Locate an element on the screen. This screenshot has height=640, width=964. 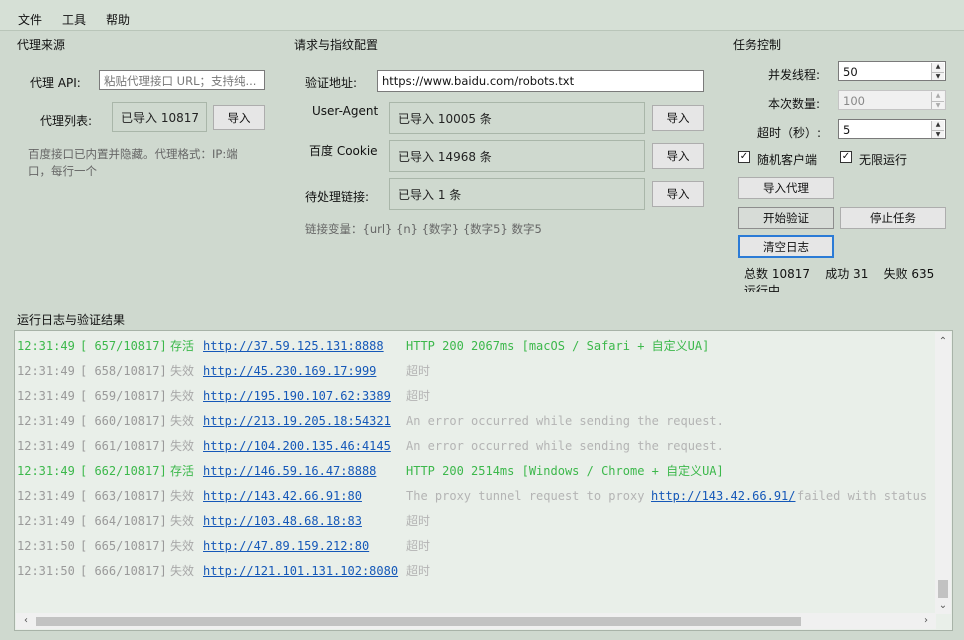
user-agent-import-button: 导入 is located at coordinates (678, 118).